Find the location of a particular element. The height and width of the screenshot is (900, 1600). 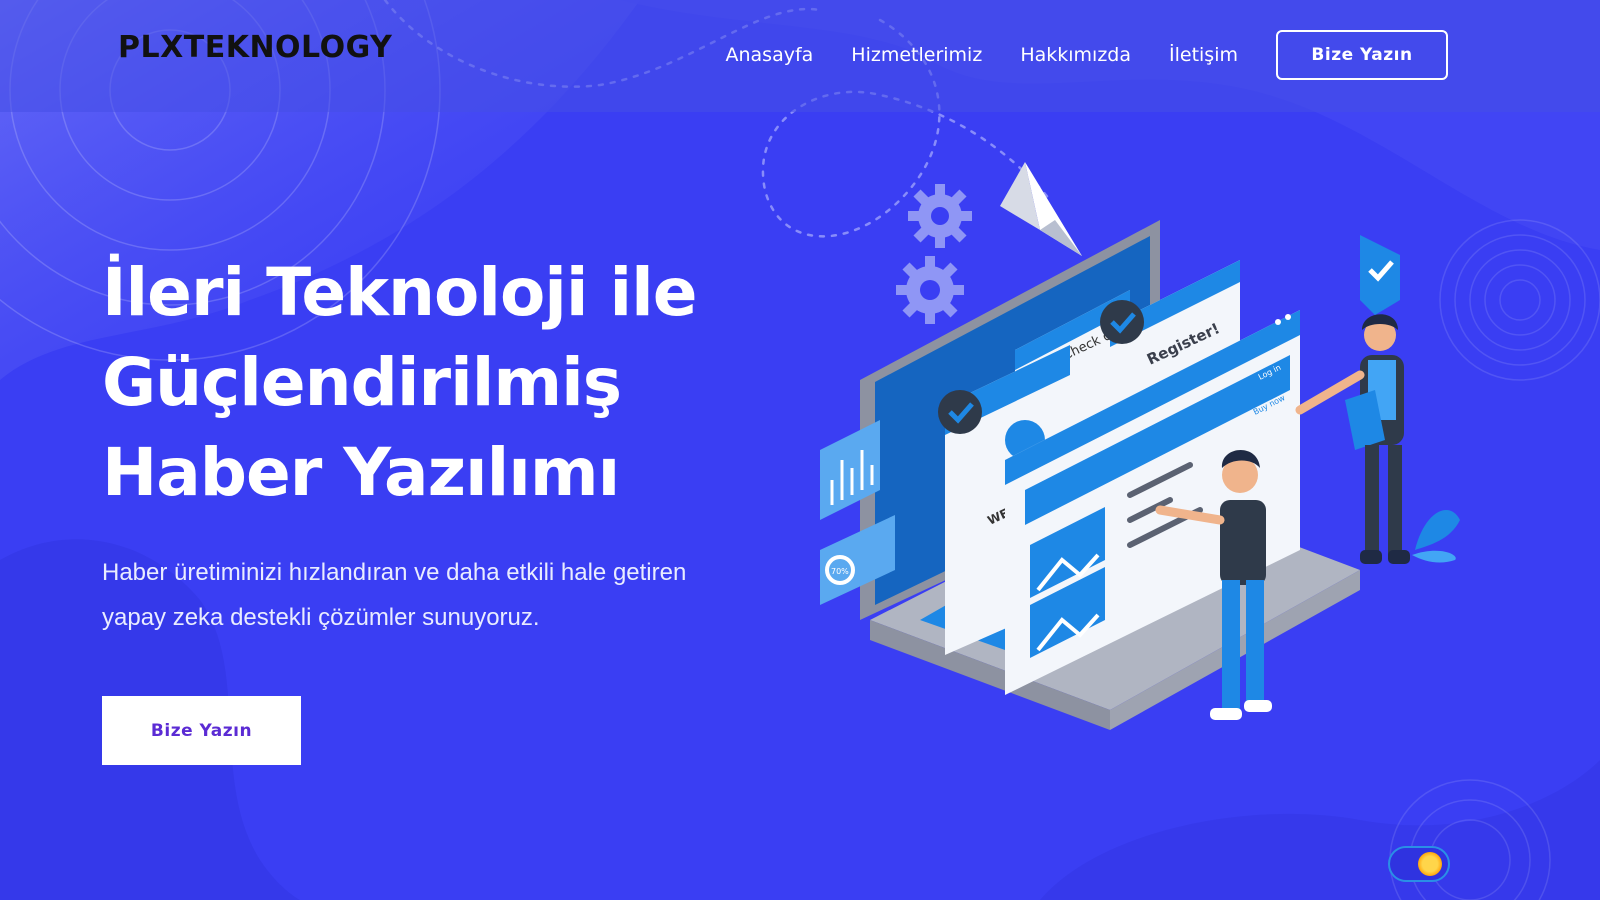

nav-link-contact: İletişim is located at coordinates (1203, 55).